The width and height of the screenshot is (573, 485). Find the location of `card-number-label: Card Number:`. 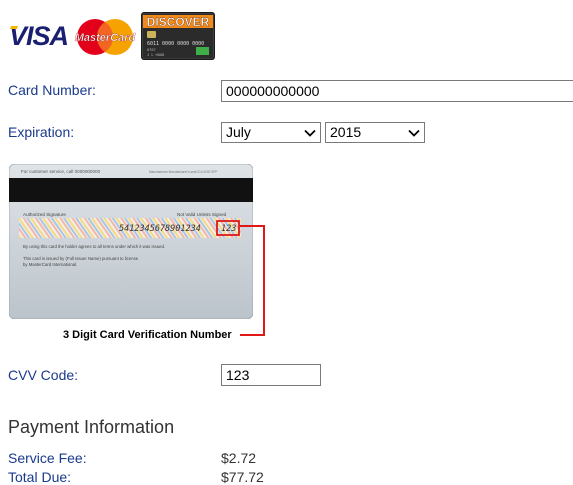

card-number-label: Card Number: is located at coordinates (52, 90).